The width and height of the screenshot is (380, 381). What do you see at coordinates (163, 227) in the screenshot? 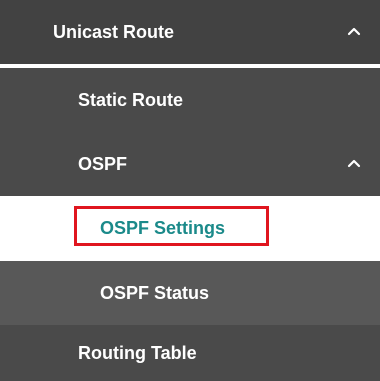
I see `menu-item-label: OSPF Settings` at bounding box center [163, 227].